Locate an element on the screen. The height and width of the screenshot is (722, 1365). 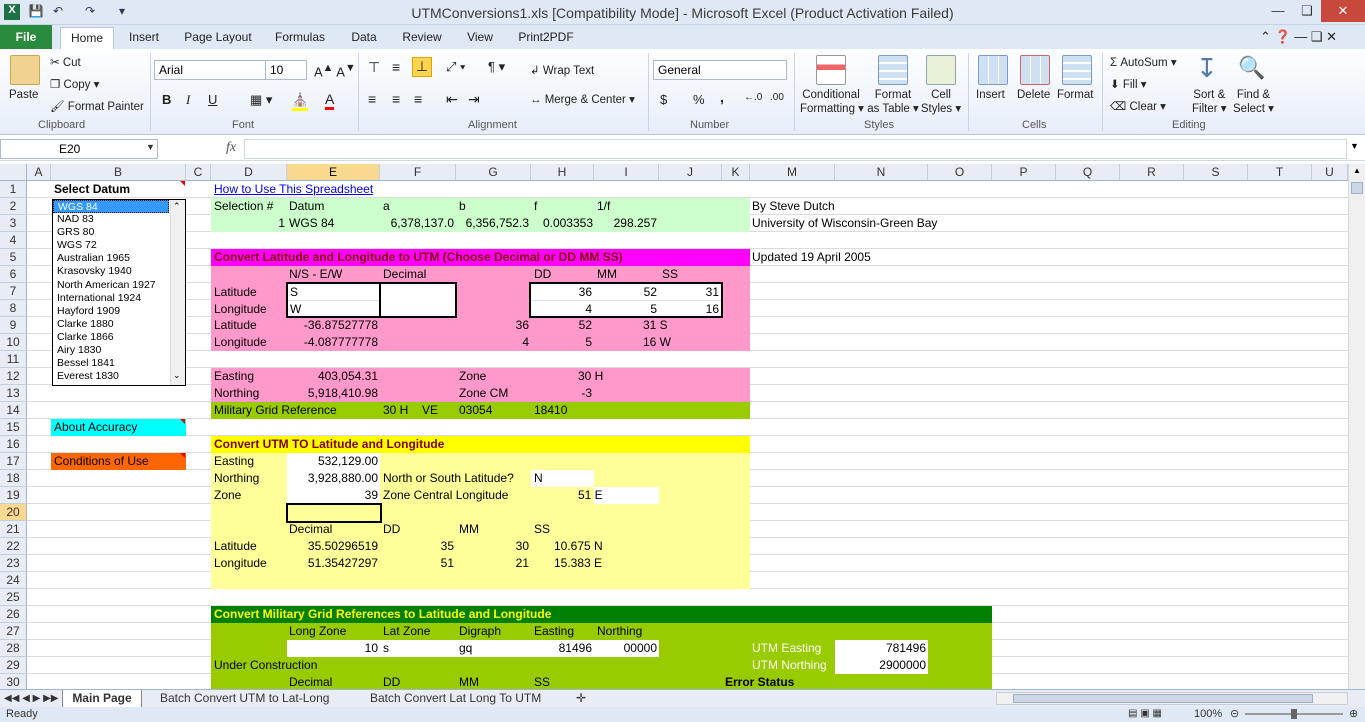
list-item: Airy 1830 is located at coordinates (119, 350).